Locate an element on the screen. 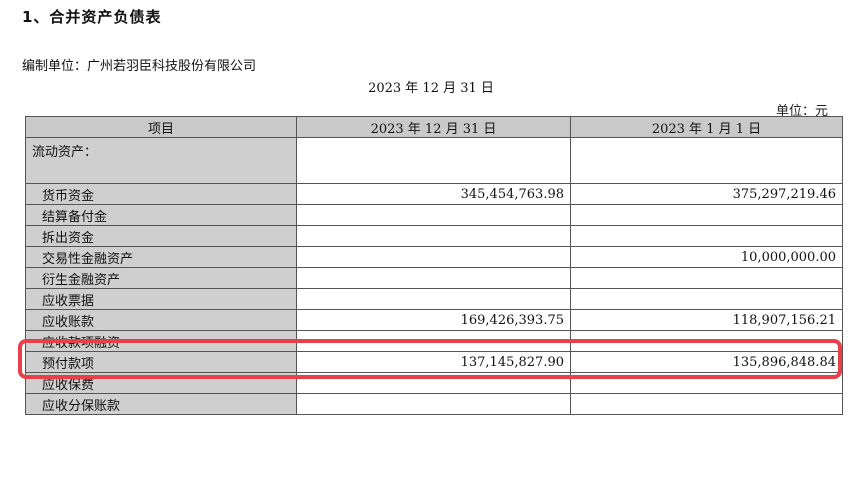  column-header-current: 2023 年 12 月 31 日 is located at coordinates (433, 127).